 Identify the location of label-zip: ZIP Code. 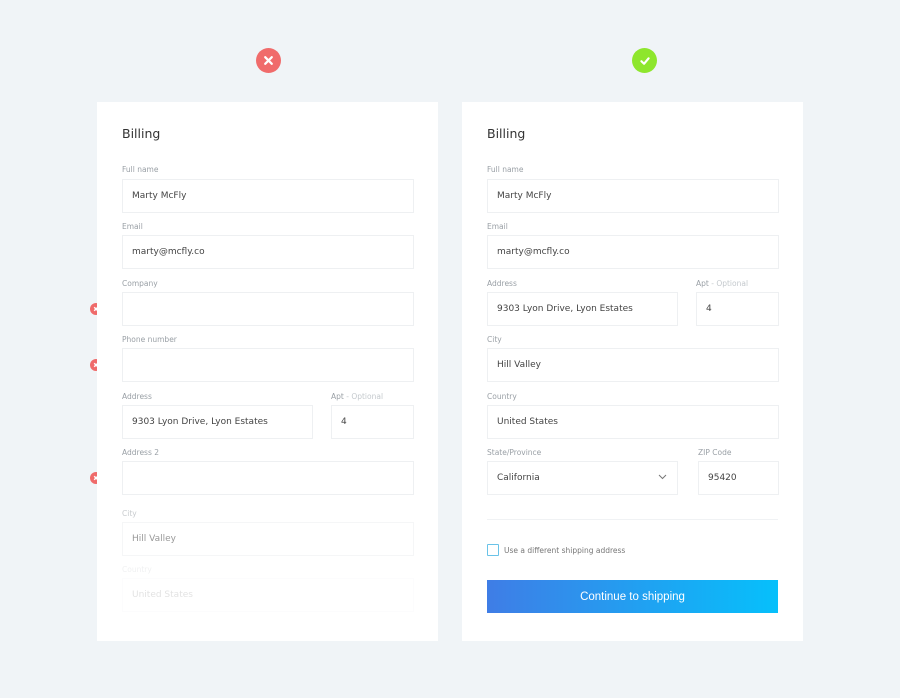
(715, 452).